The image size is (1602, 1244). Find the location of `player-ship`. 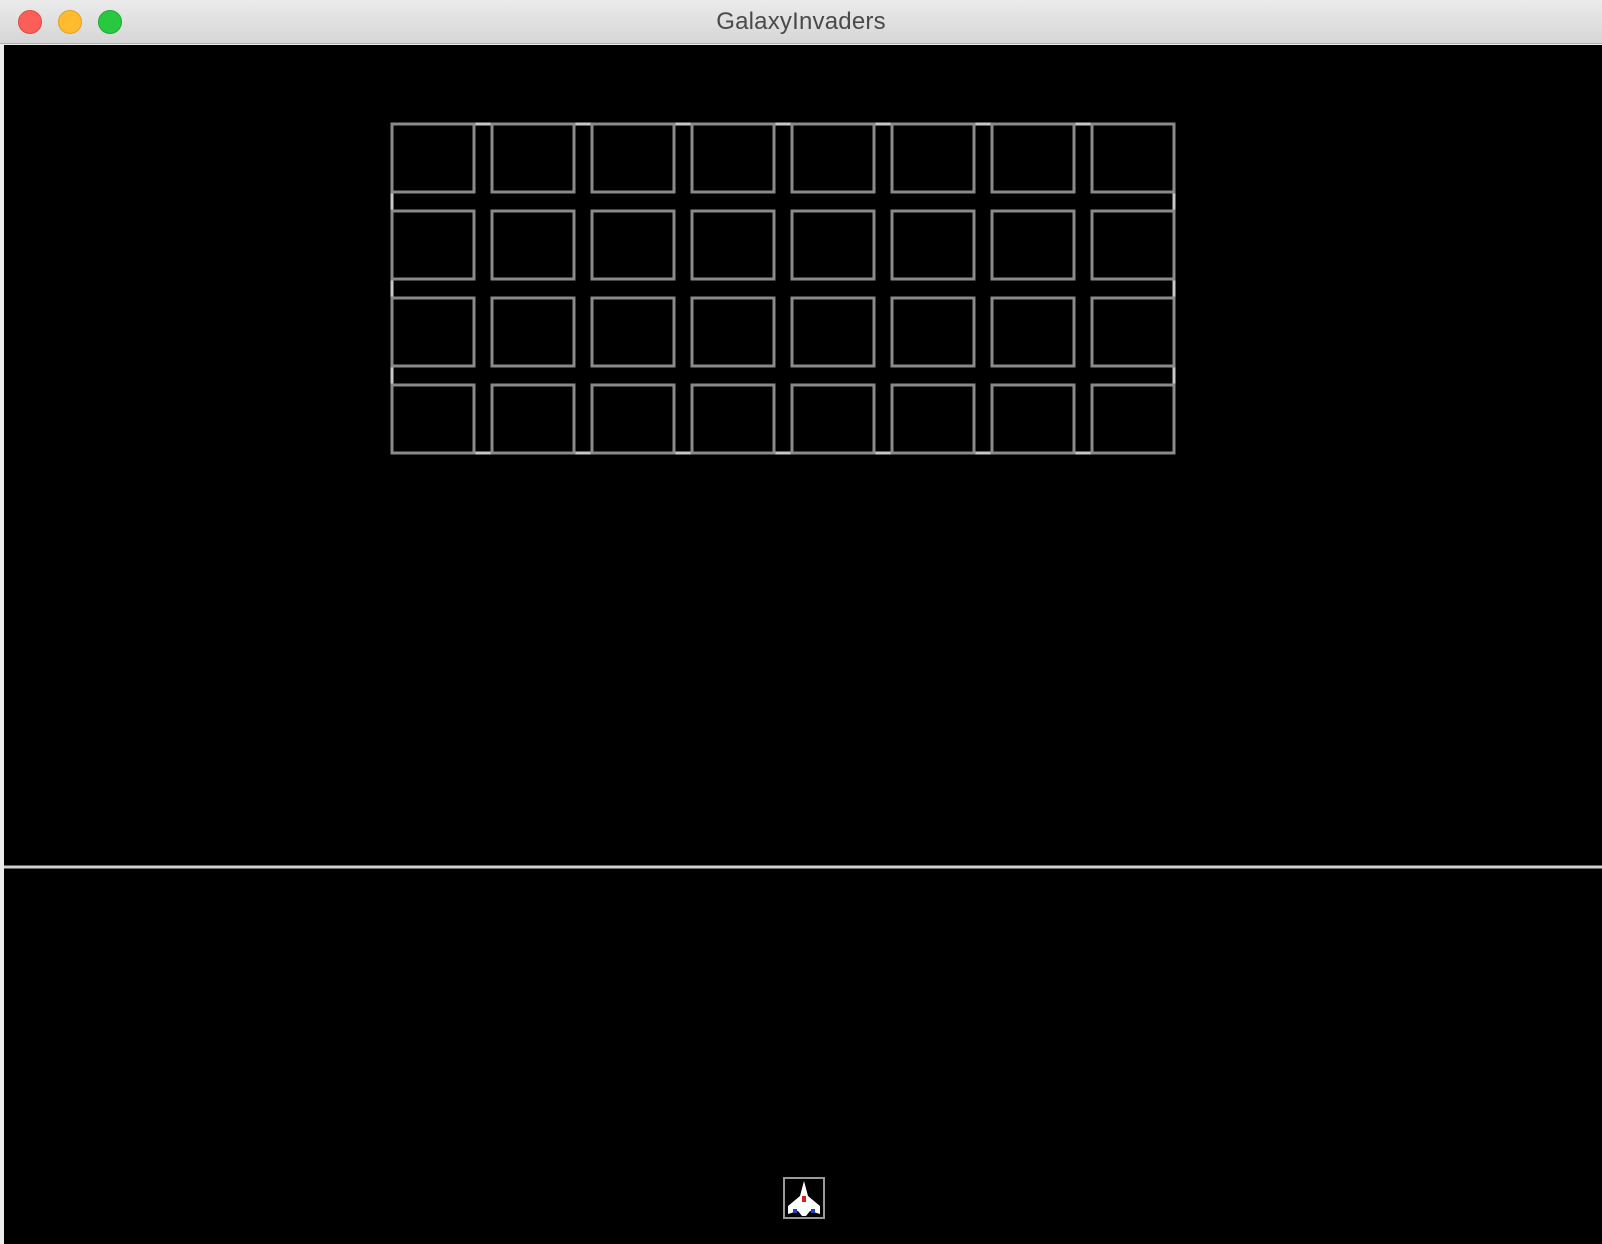

player-ship is located at coordinates (804, 1198).